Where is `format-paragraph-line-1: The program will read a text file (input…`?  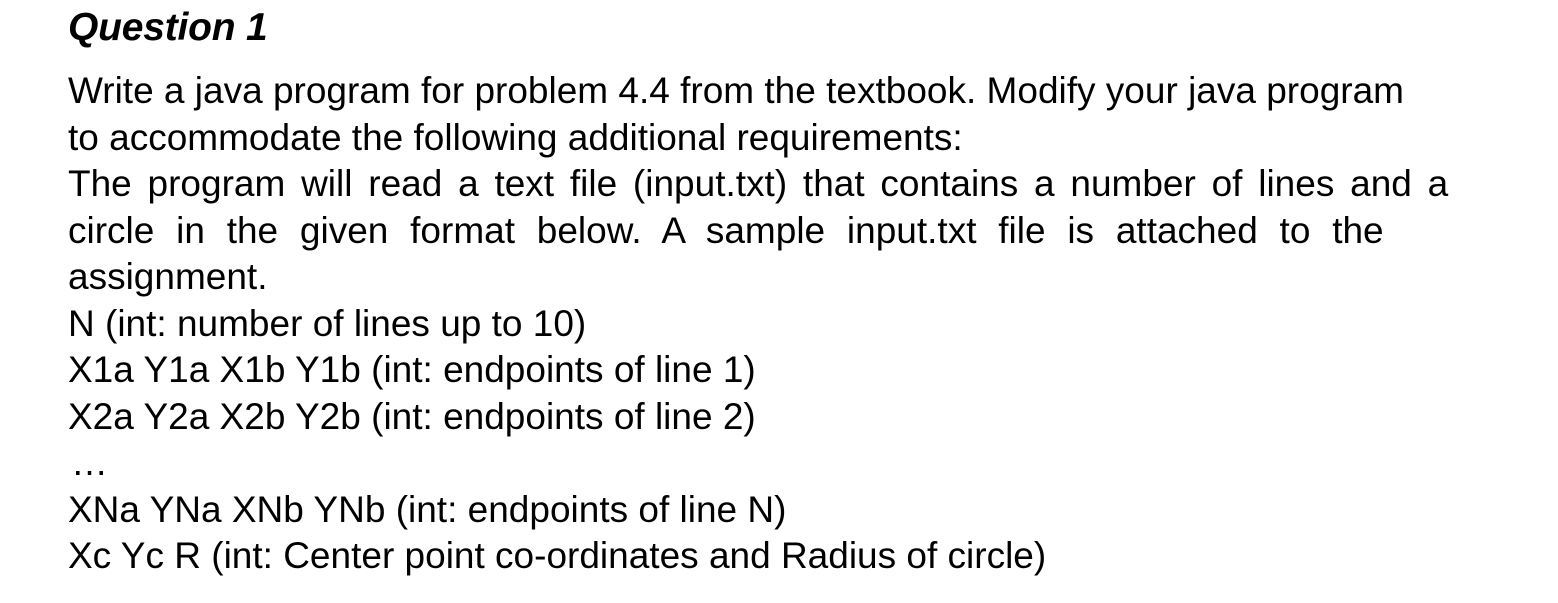 format-paragraph-line-1: The program will read a text file (input… is located at coordinates (758, 183).